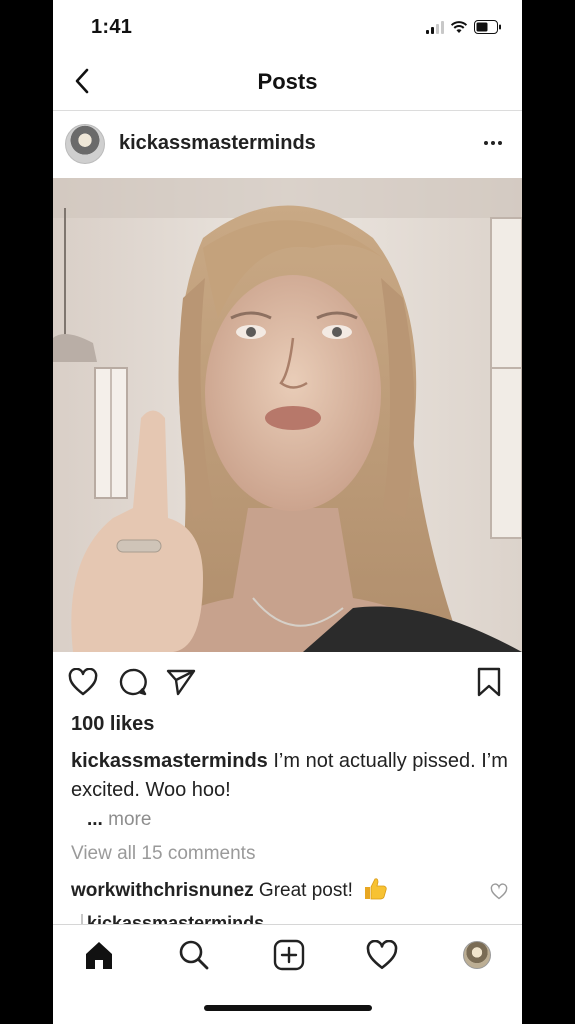  I want to click on tab-search, so click(194, 955).